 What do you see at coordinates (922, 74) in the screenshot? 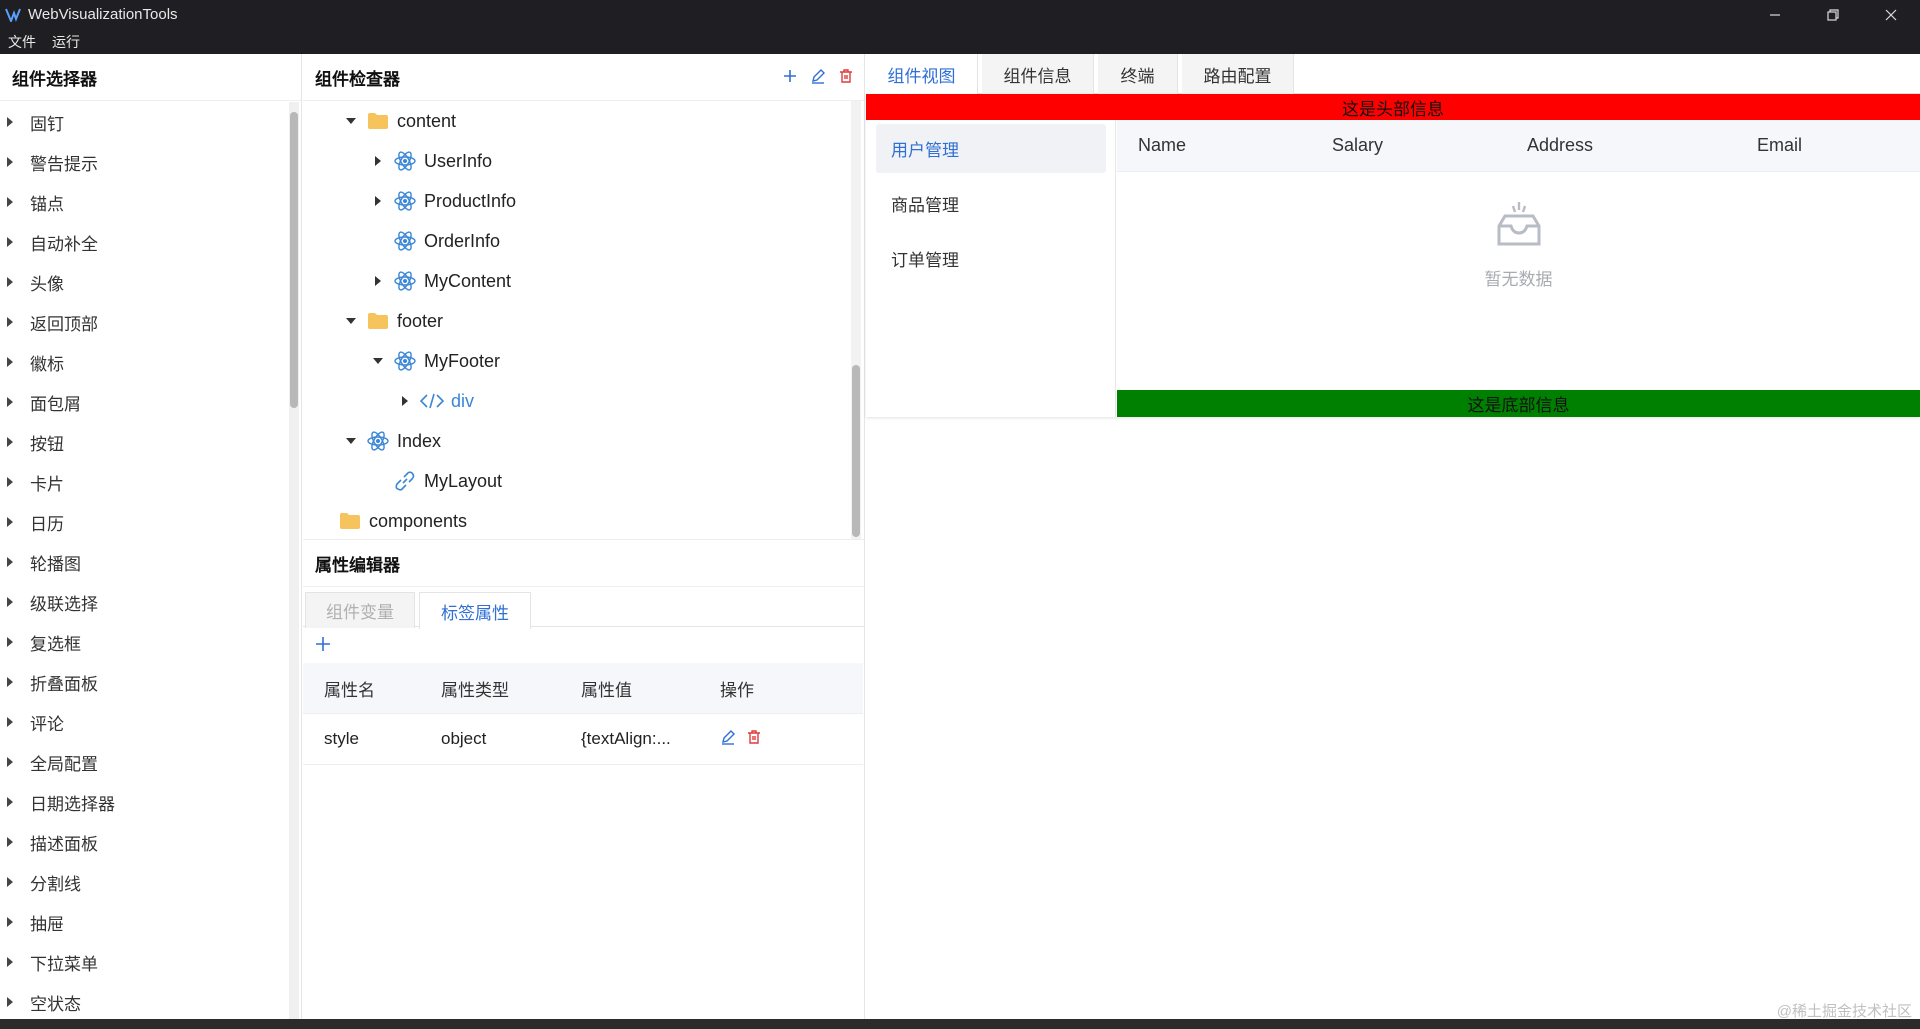
I see `tab-component-view: 组件视图` at bounding box center [922, 74].